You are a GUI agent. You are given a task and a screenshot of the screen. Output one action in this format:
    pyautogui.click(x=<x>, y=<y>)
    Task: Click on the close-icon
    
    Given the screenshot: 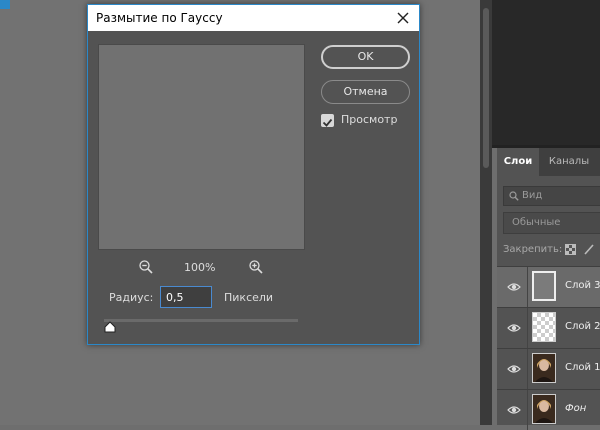 What is the action you would take?
    pyautogui.click(x=403, y=18)
    